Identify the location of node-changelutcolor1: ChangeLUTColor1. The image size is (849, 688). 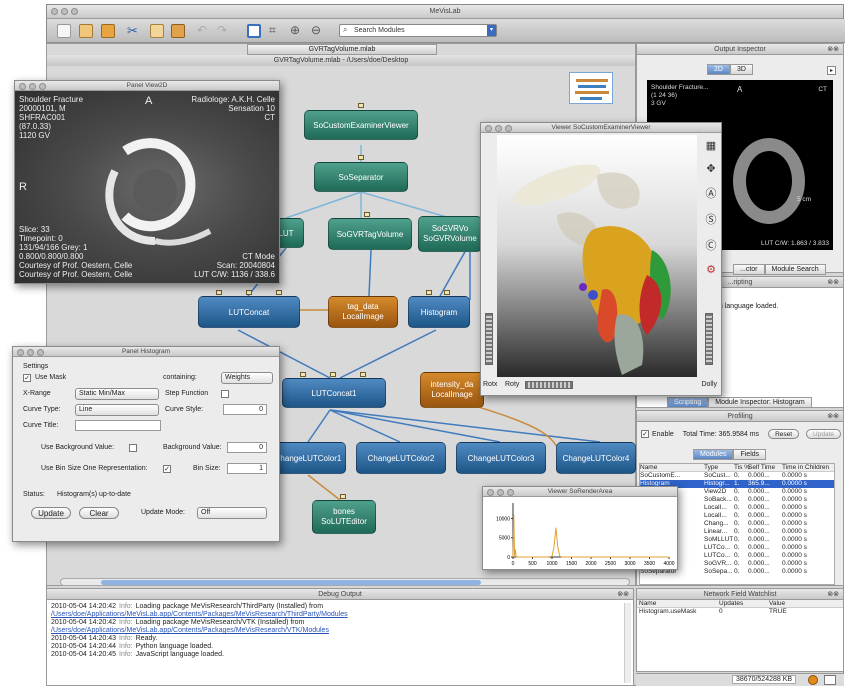
(308, 458).